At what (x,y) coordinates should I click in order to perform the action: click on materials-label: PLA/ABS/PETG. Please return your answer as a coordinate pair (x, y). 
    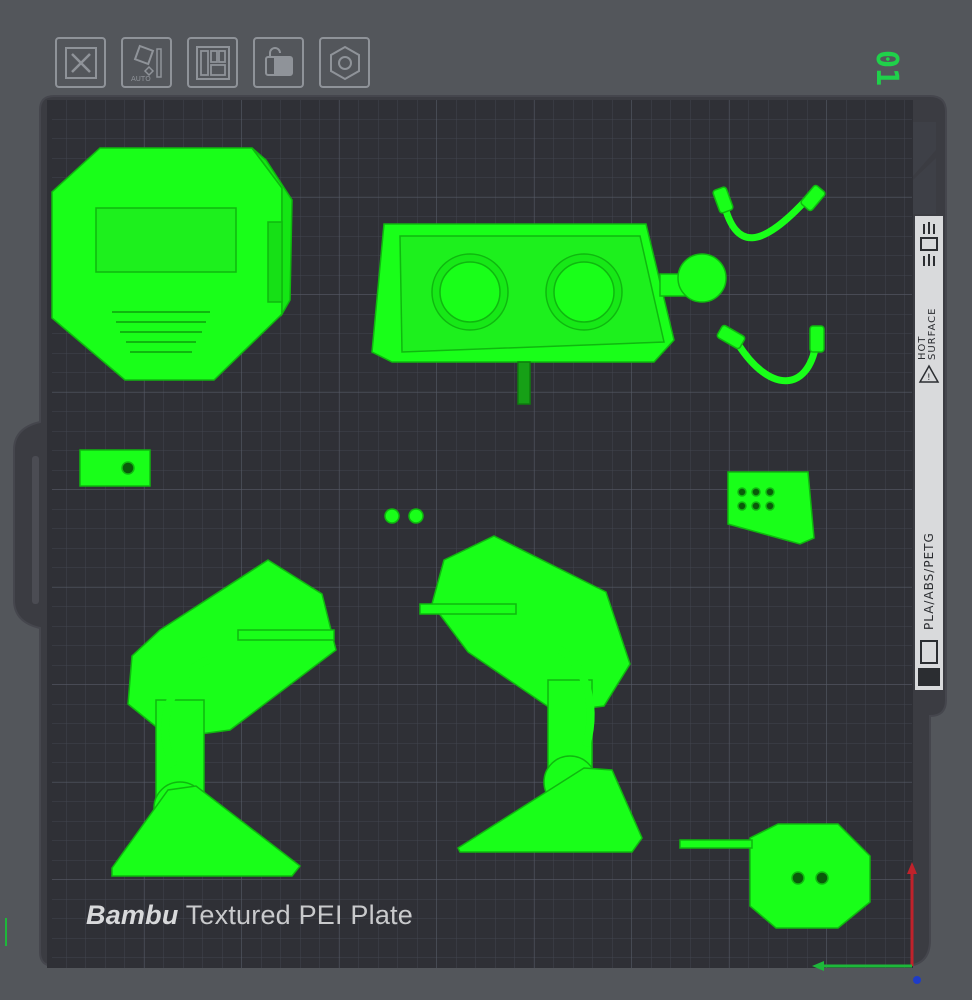
    Looking at the image, I should click on (929, 581).